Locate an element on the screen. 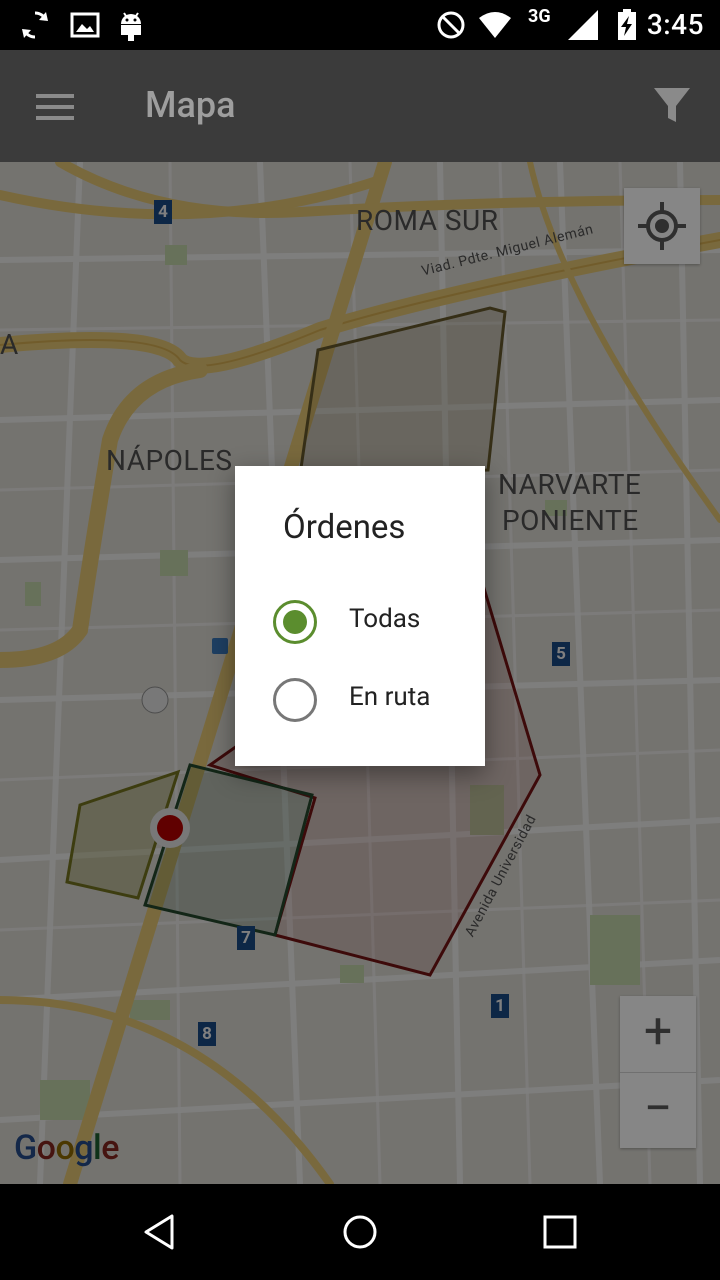 This screenshot has height=1280, width=720. option-label: En ruta is located at coordinates (390, 697).